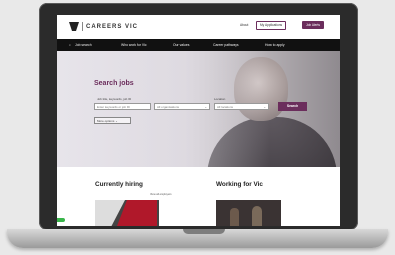 The image size is (395, 255). What do you see at coordinates (239, 184) in the screenshot?
I see `working-for-vic-title: Working for Vic` at bounding box center [239, 184].